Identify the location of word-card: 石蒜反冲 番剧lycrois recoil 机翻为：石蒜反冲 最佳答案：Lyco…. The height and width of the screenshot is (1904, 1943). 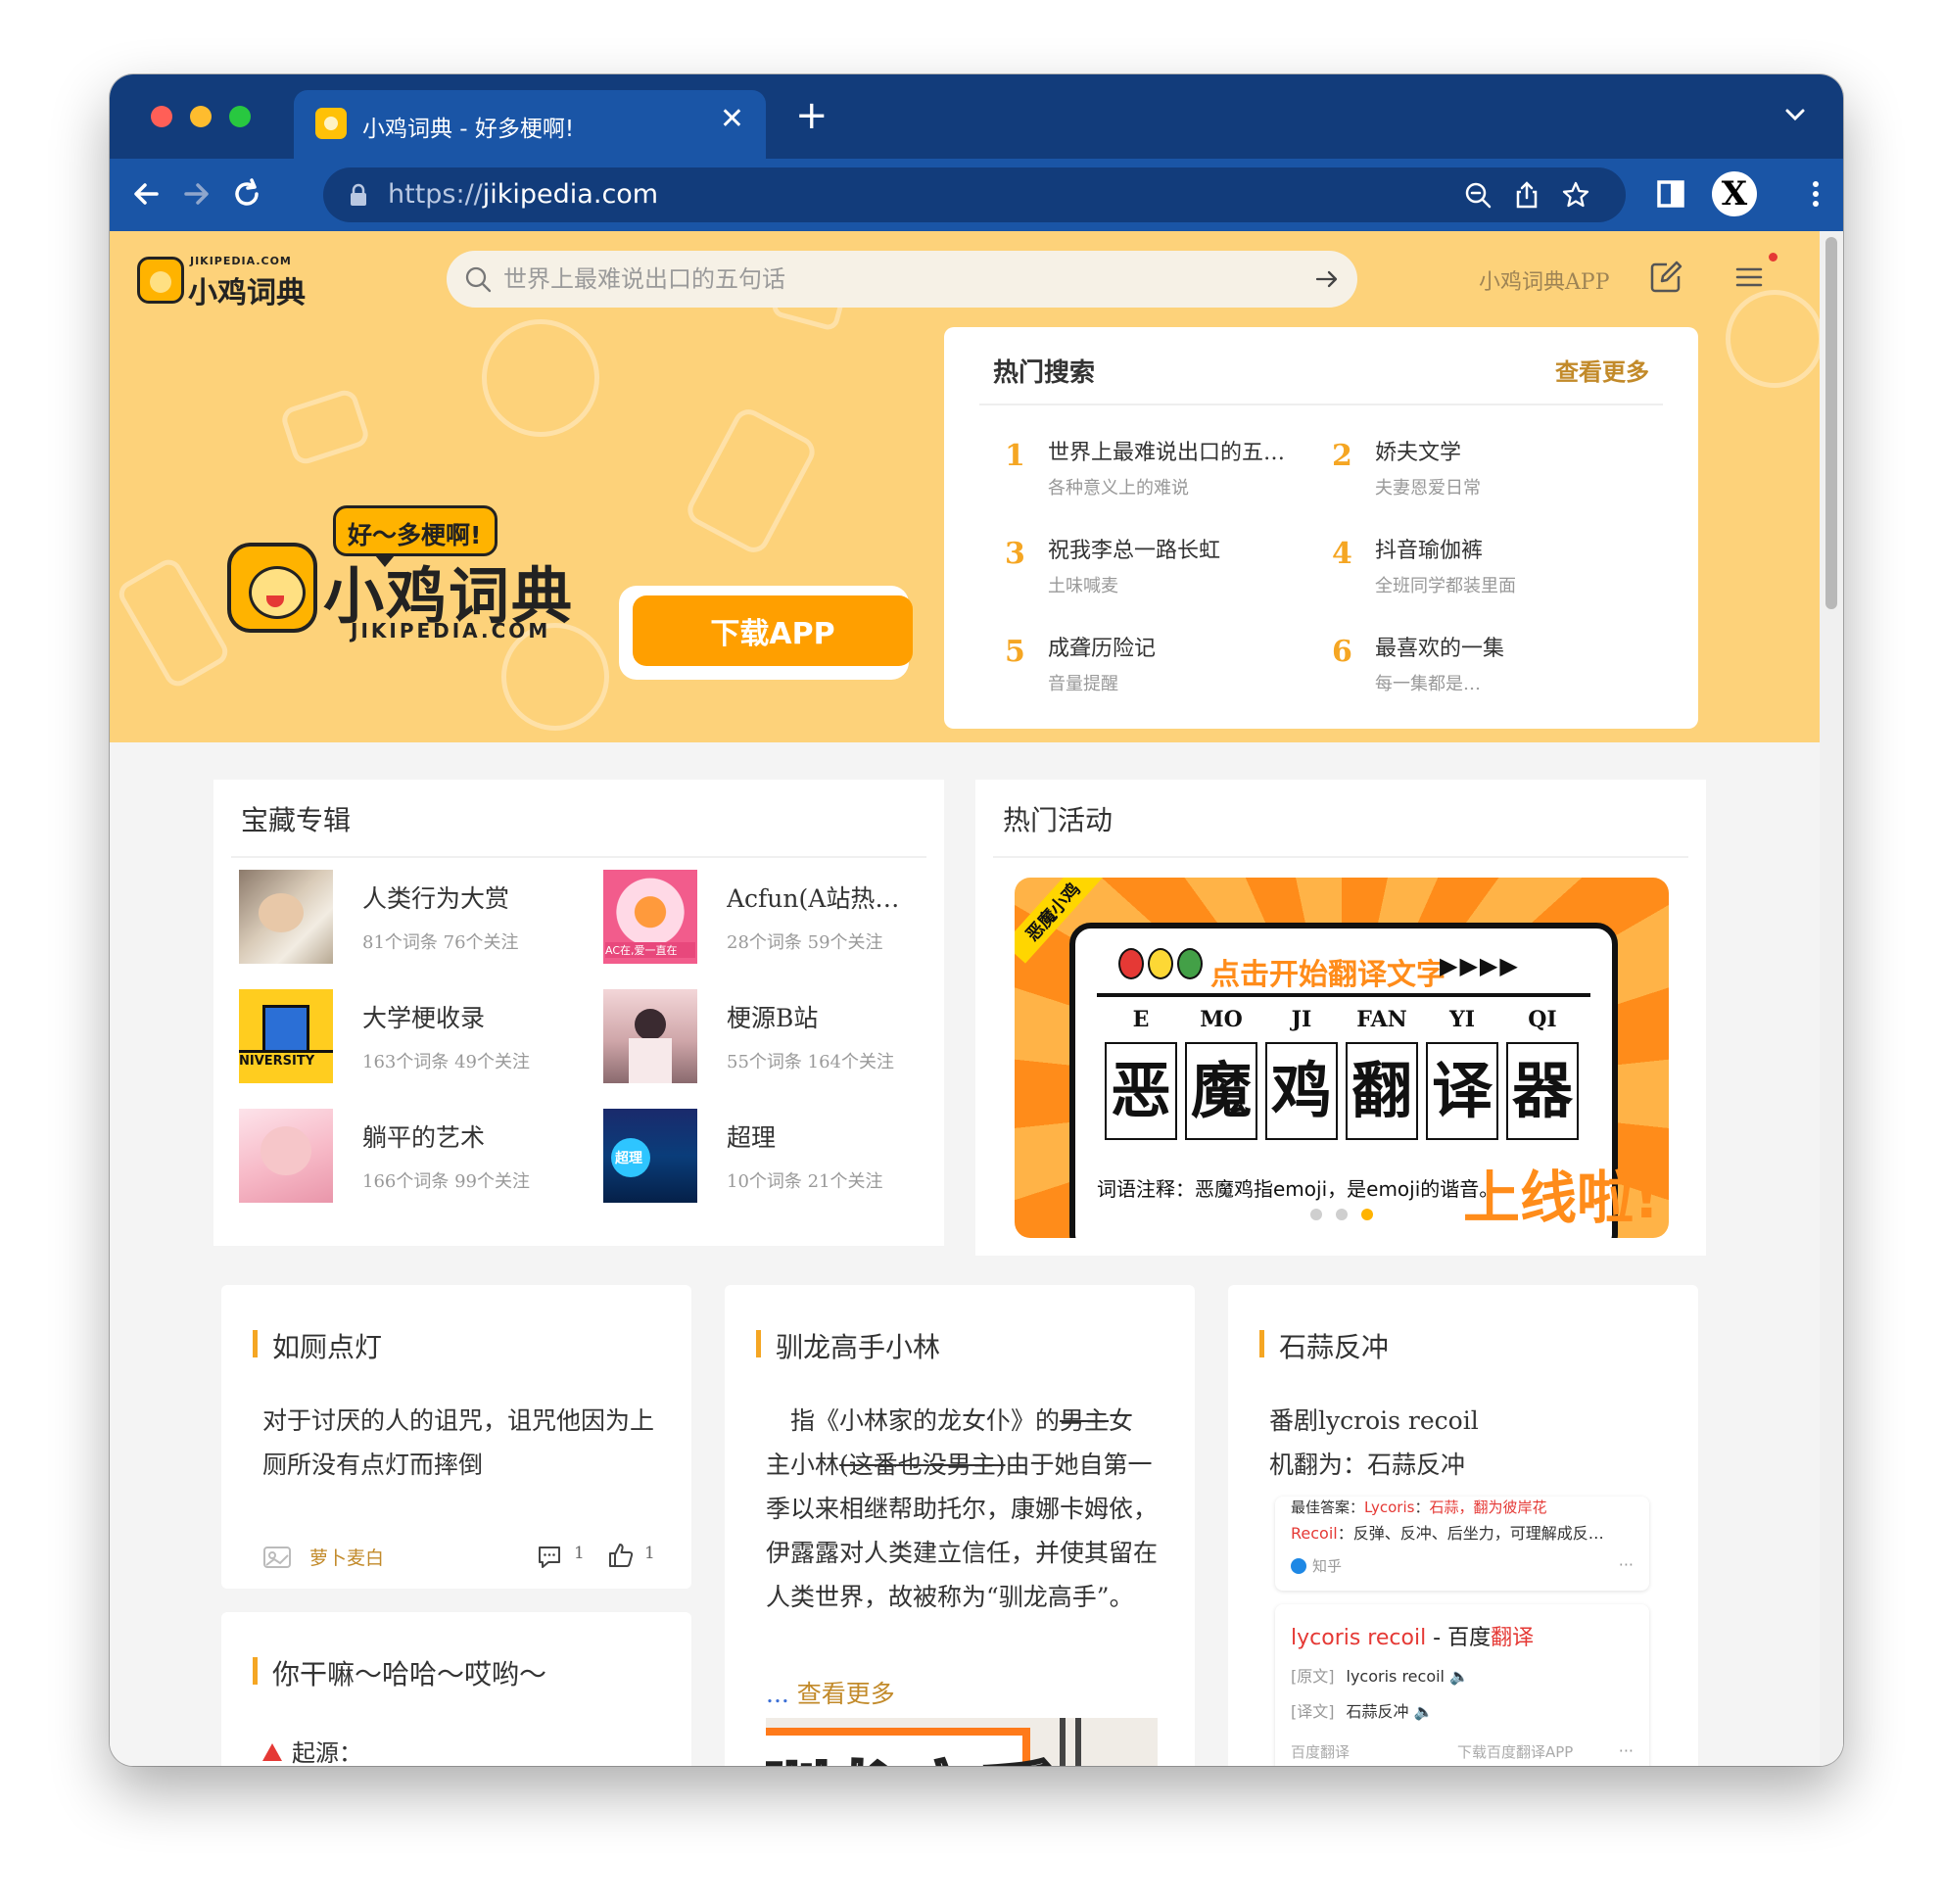
(1463, 1525).